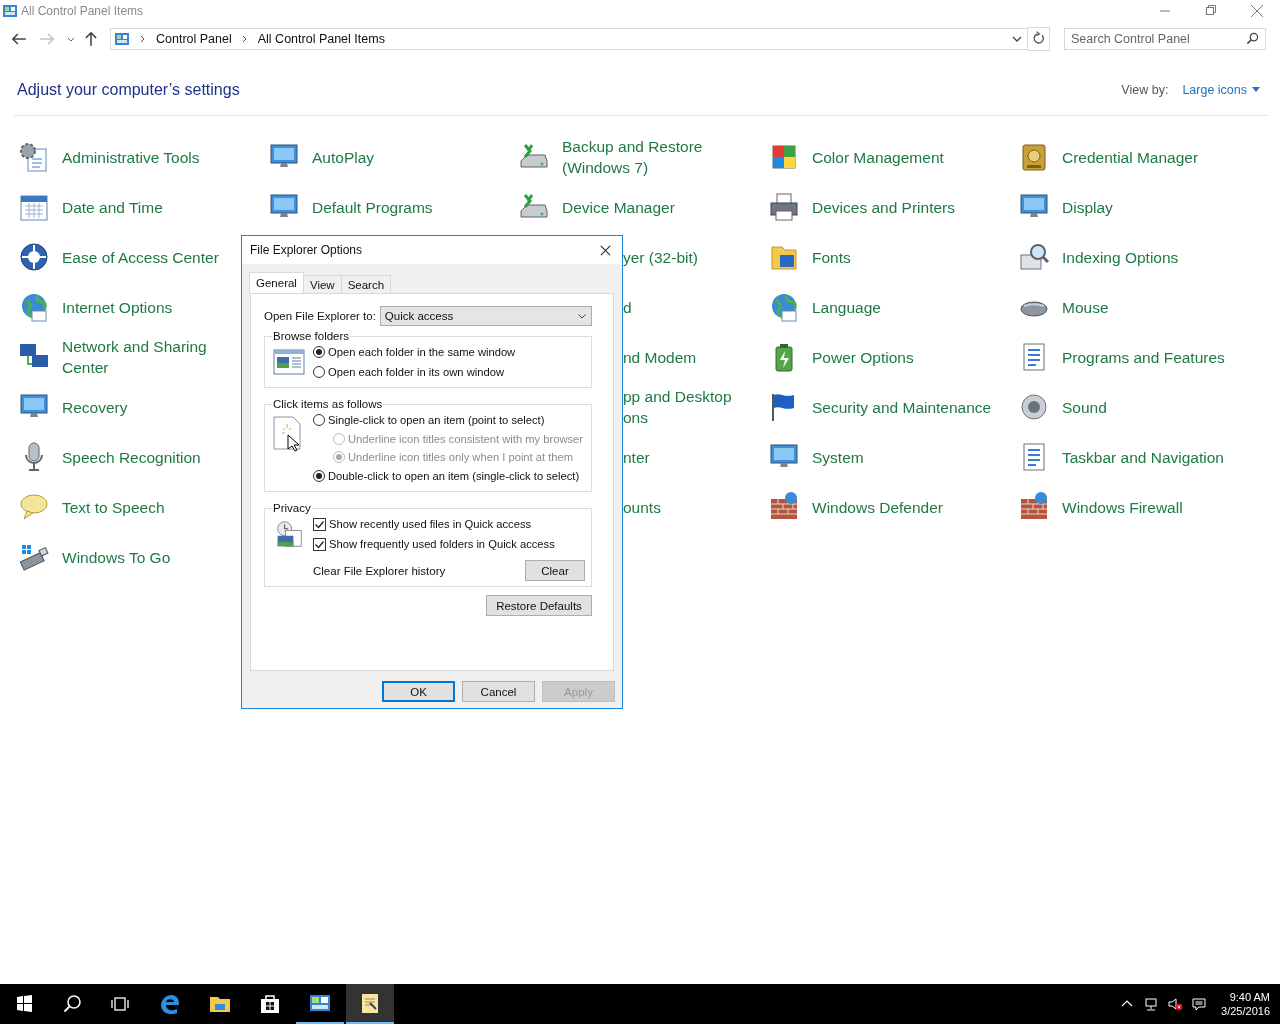  Describe the element at coordinates (289, 362) in the screenshot. I see `window-icon` at that location.